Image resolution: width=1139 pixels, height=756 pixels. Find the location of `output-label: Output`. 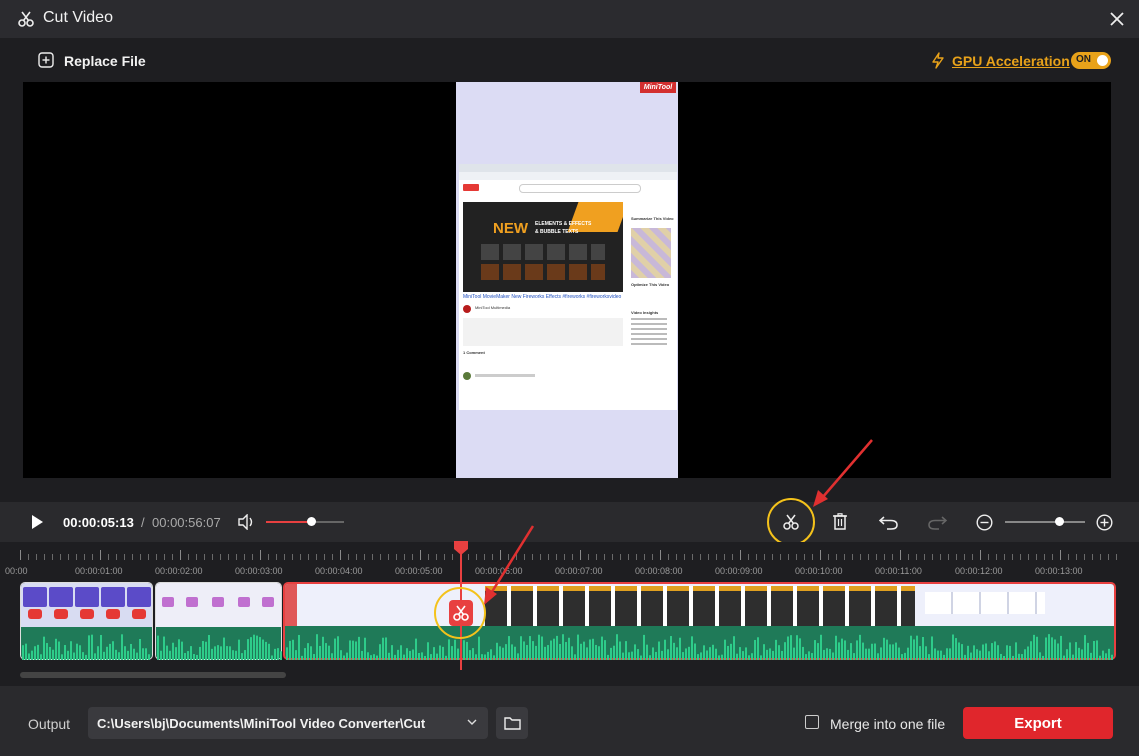

output-label: Output is located at coordinates (49, 724).